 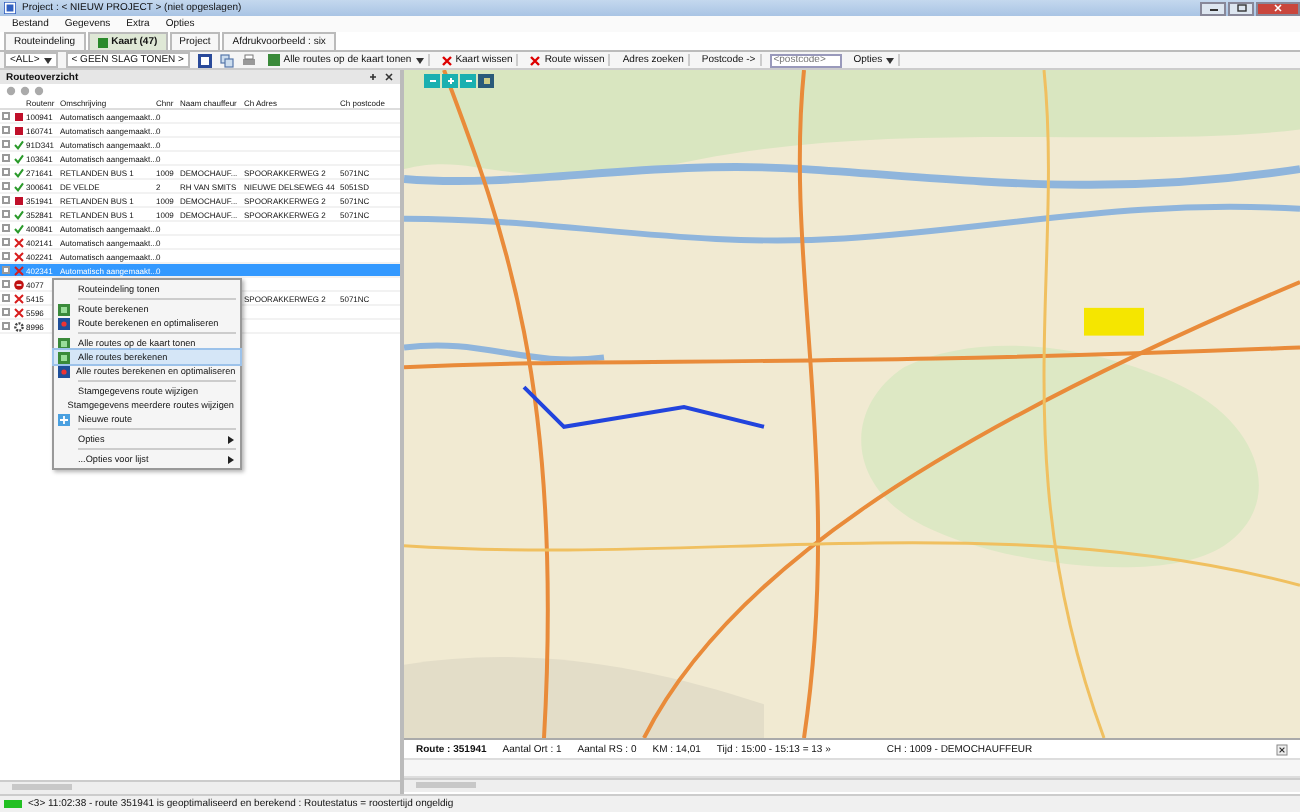 I want to click on maximize-icon, so click(x=1241, y=8).